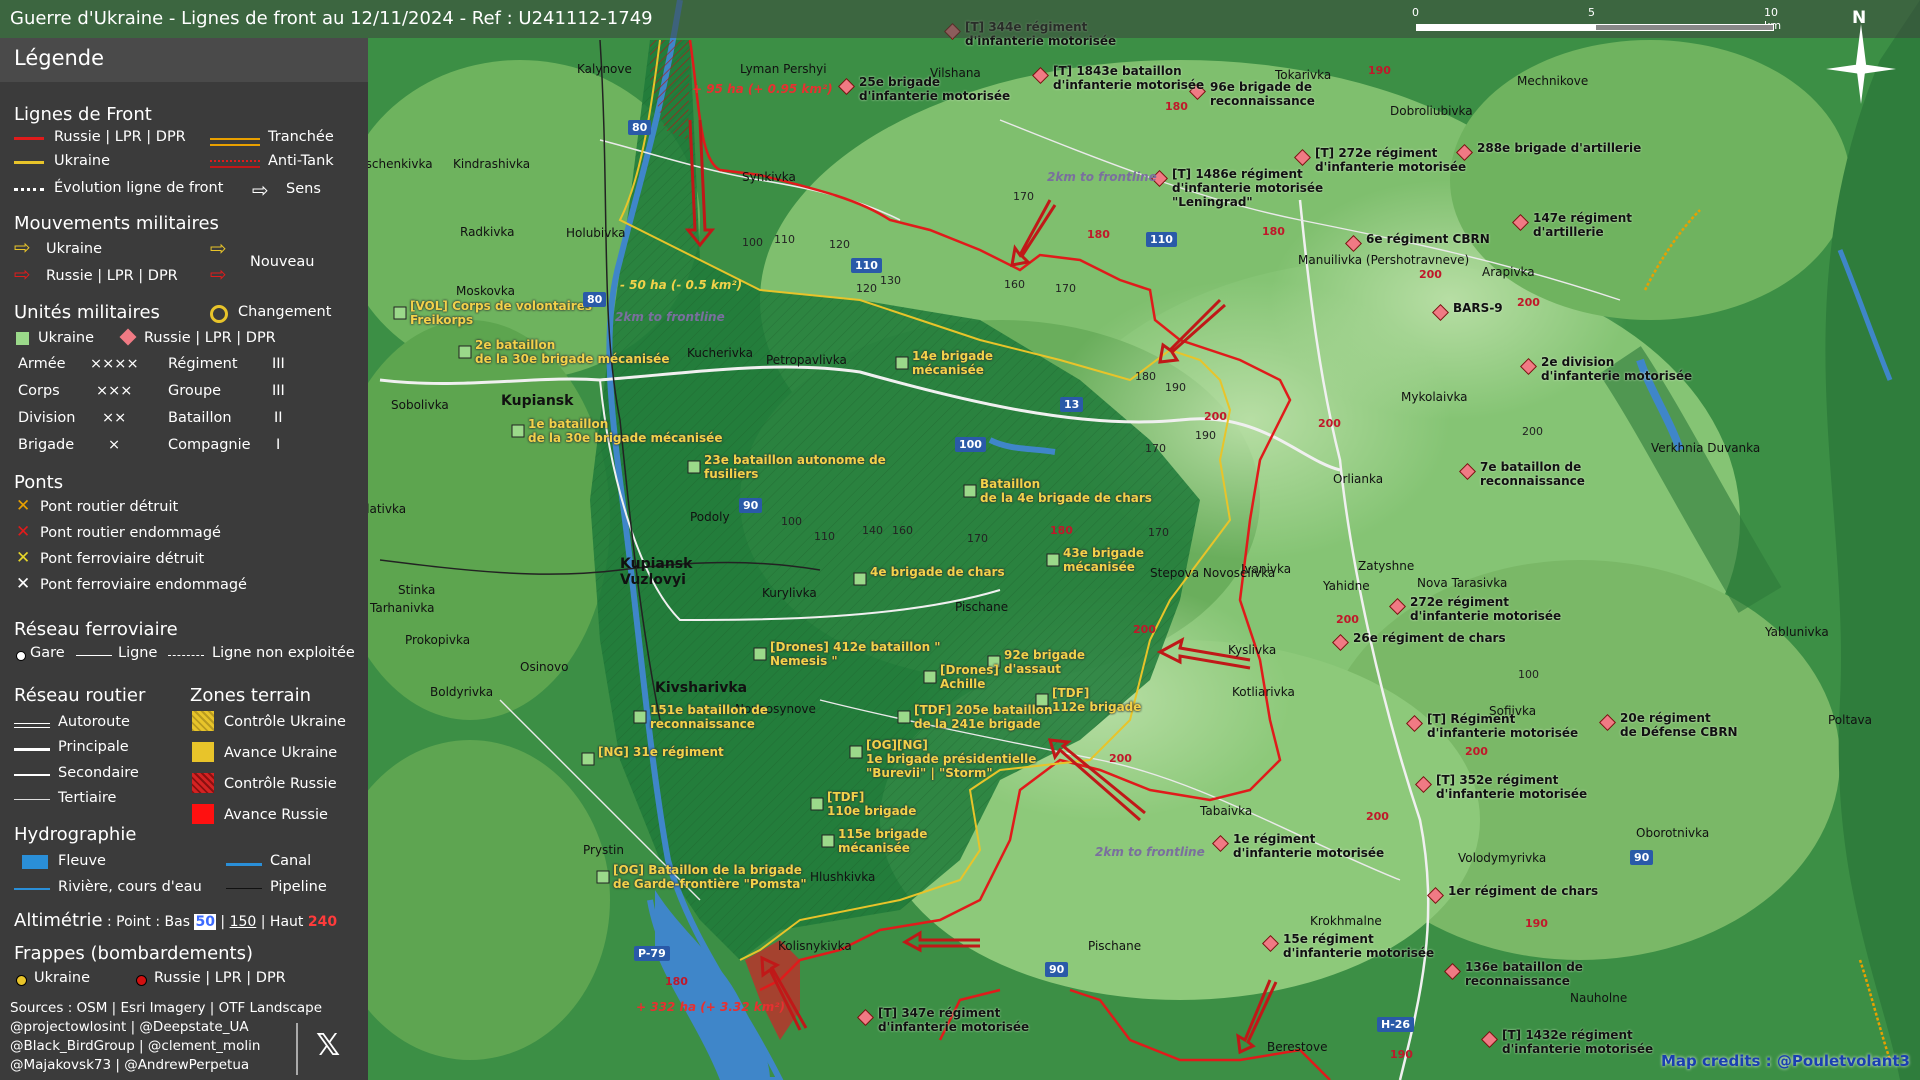  What do you see at coordinates (1850, 720) in the screenshot?
I see `place-label: Poltava` at bounding box center [1850, 720].